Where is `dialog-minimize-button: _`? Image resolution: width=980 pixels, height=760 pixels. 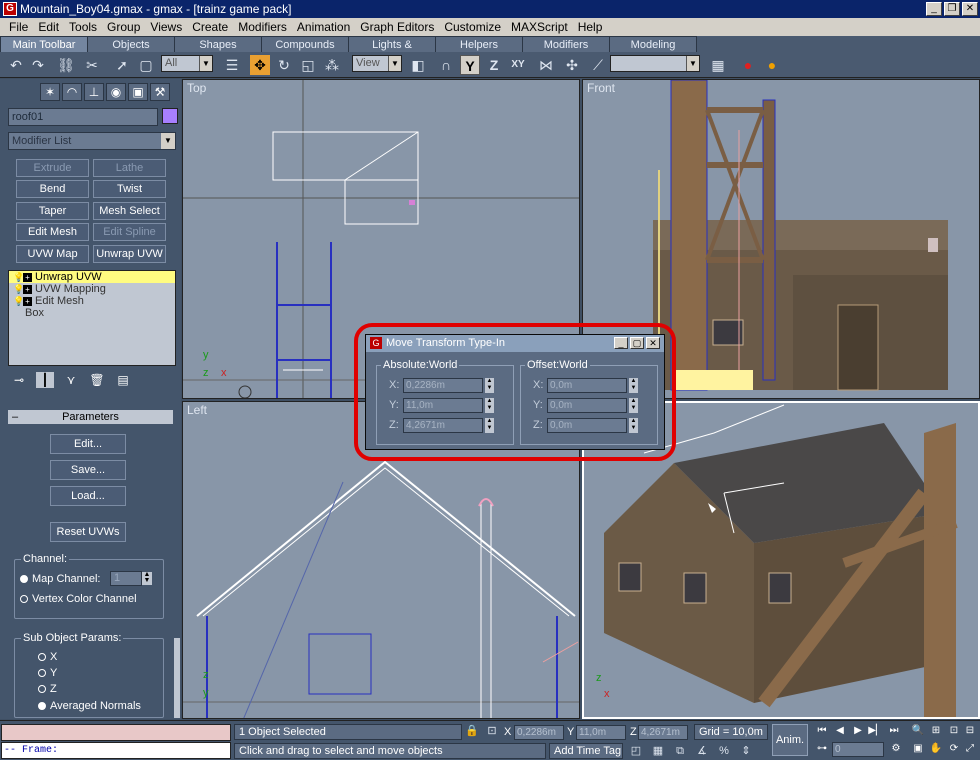
dialog-minimize-button: _ is located at coordinates (621, 343).